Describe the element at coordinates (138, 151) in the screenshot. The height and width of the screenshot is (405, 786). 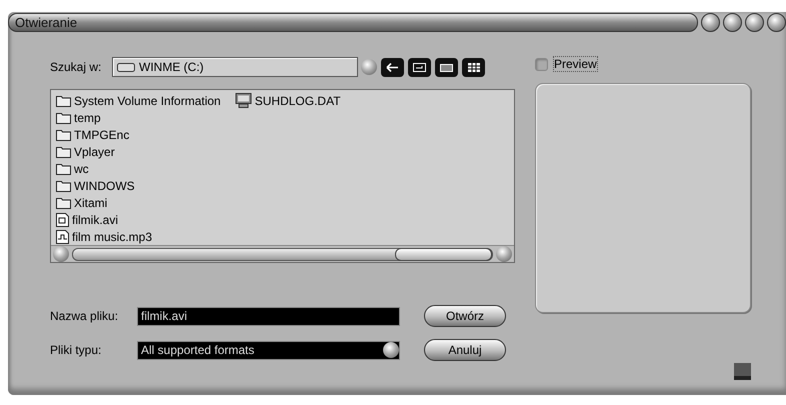
I see `file-item: Vplayer` at that location.